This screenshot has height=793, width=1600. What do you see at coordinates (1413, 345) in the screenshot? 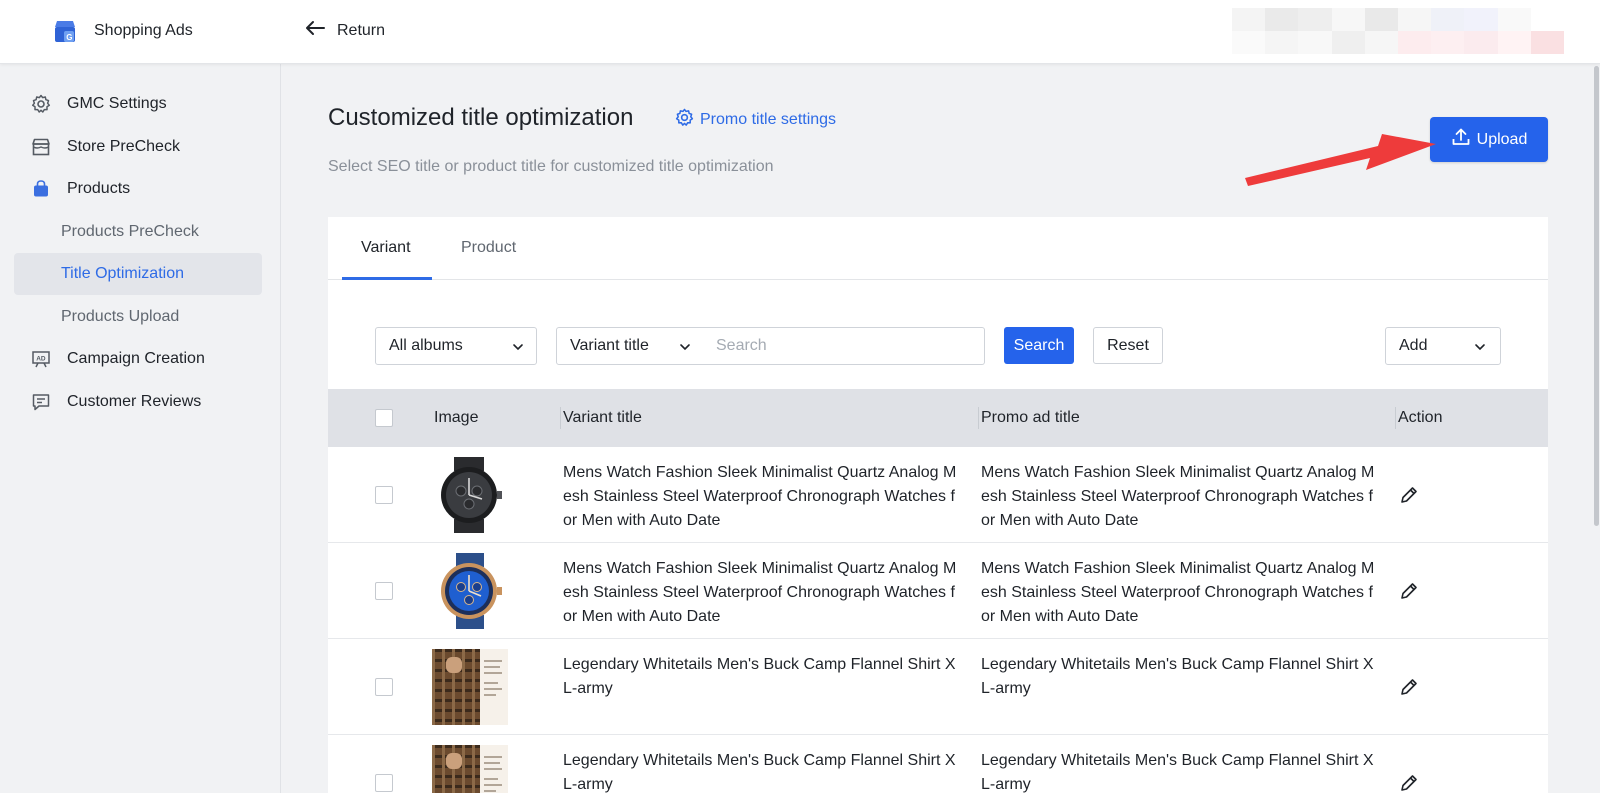
I see `add-select-value: Add` at bounding box center [1413, 345].